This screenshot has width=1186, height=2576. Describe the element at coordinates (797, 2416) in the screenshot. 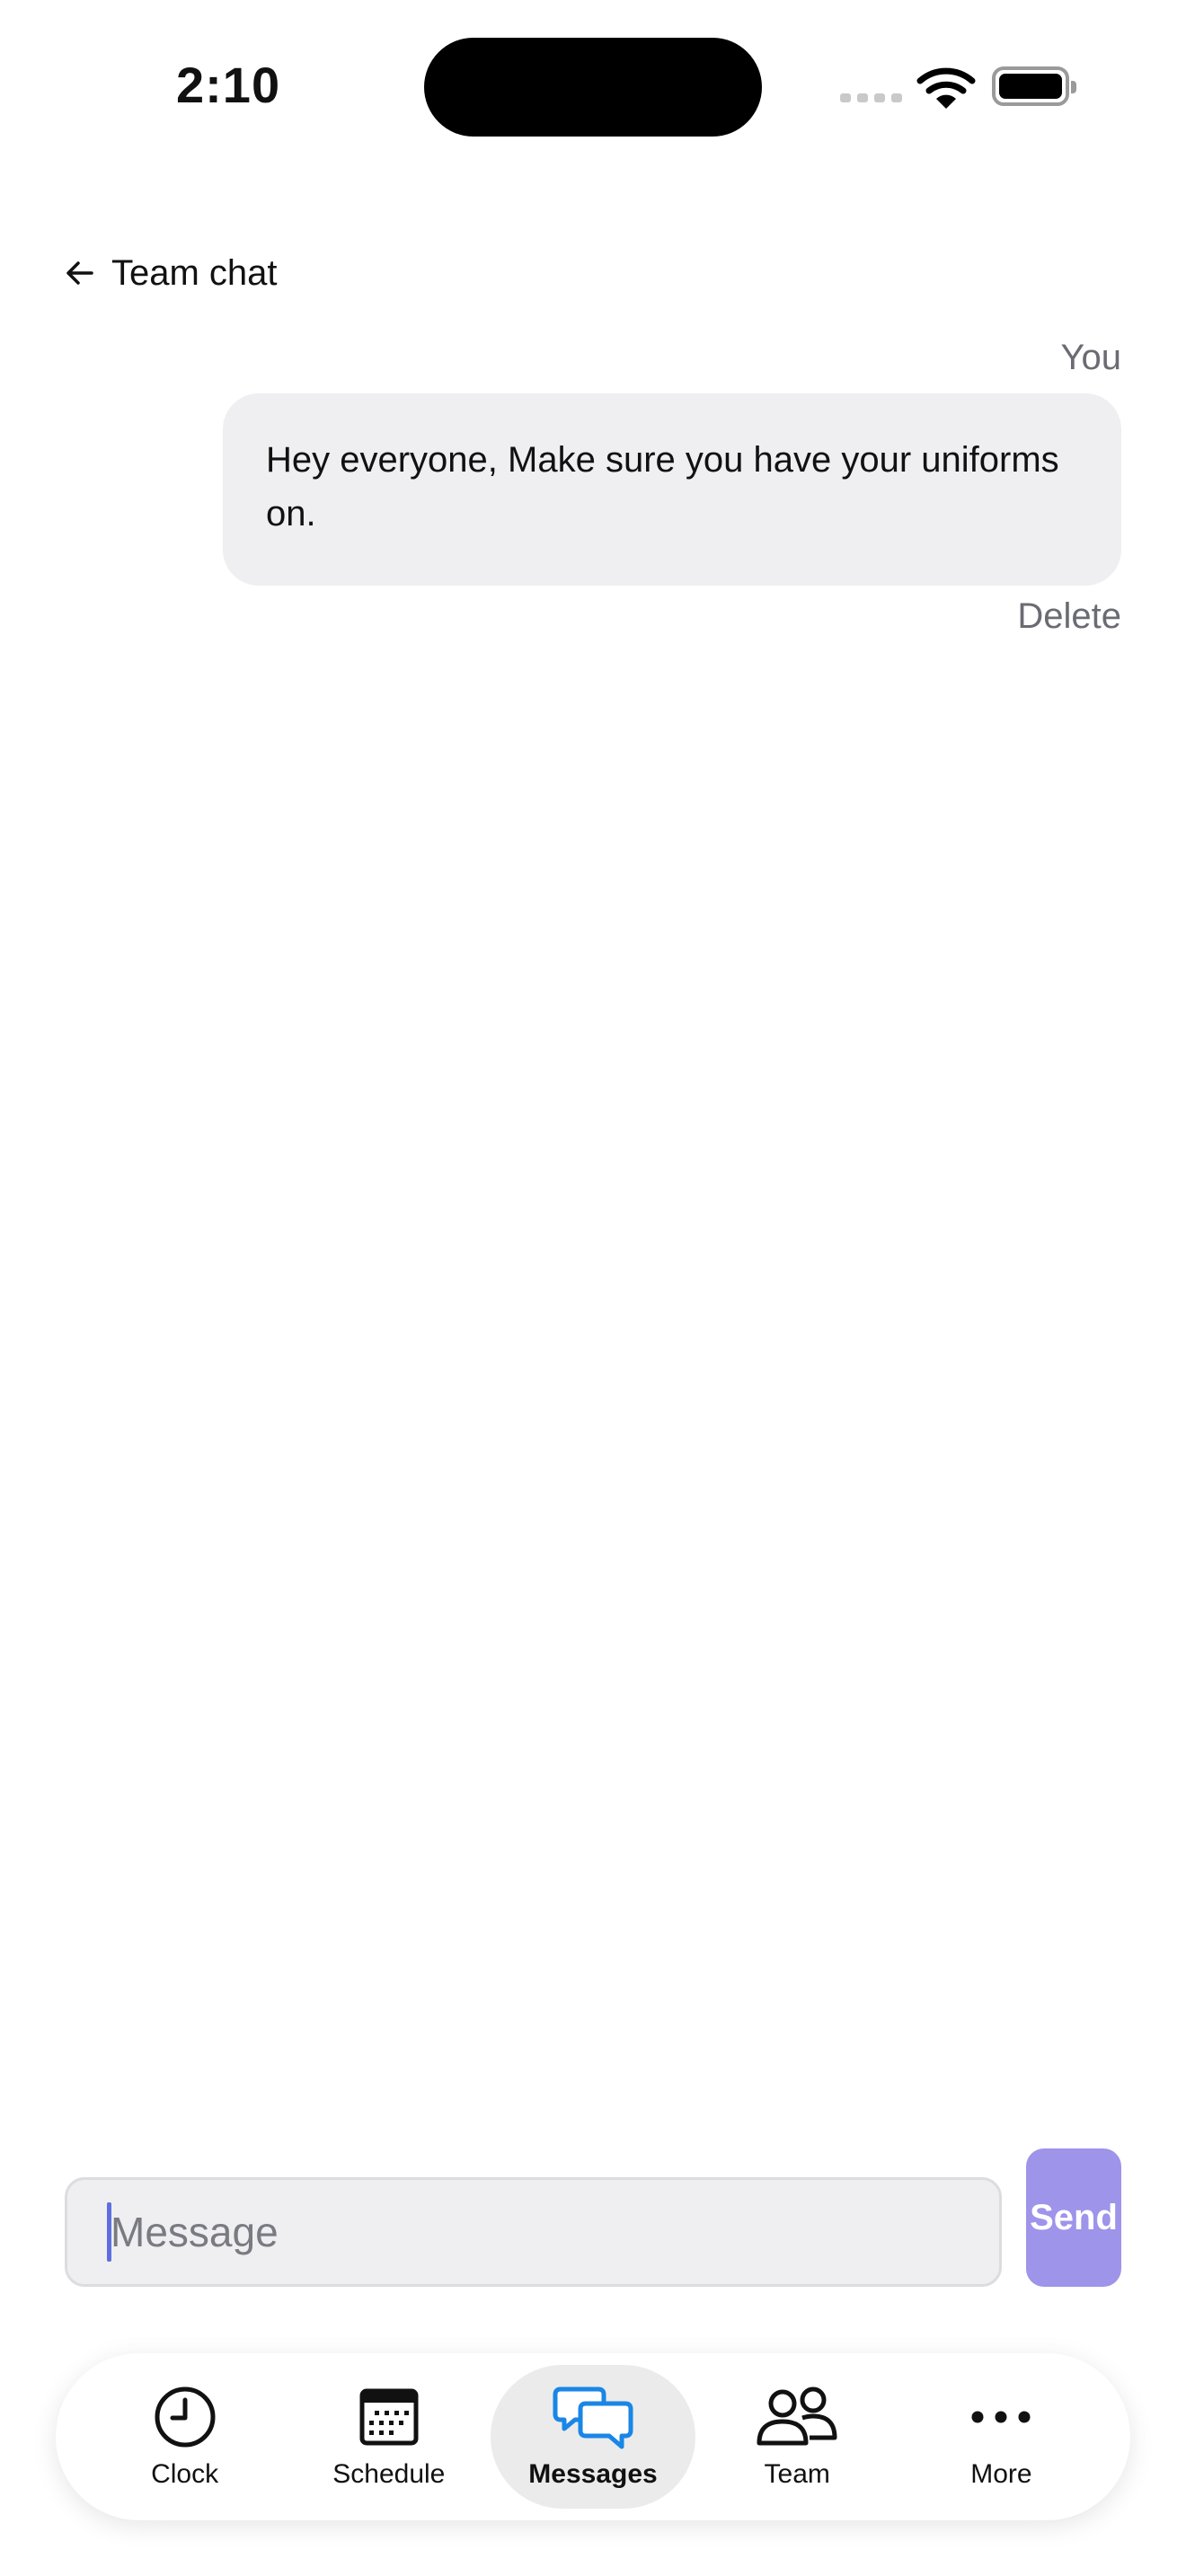

I see `people-icon` at that location.